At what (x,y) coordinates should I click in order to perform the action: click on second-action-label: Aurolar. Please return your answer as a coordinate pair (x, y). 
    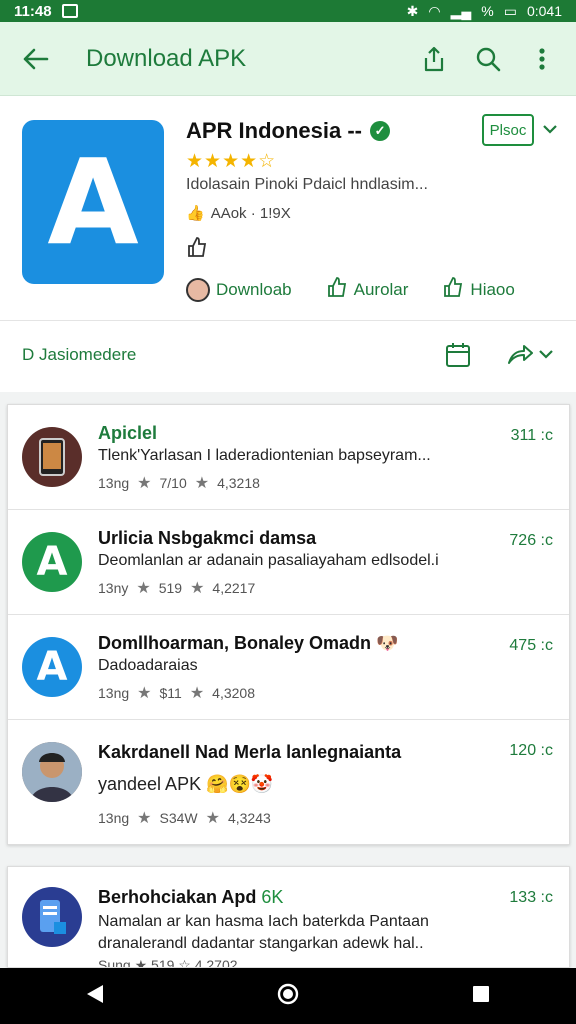
    Looking at the image, I should click on (381, 289).